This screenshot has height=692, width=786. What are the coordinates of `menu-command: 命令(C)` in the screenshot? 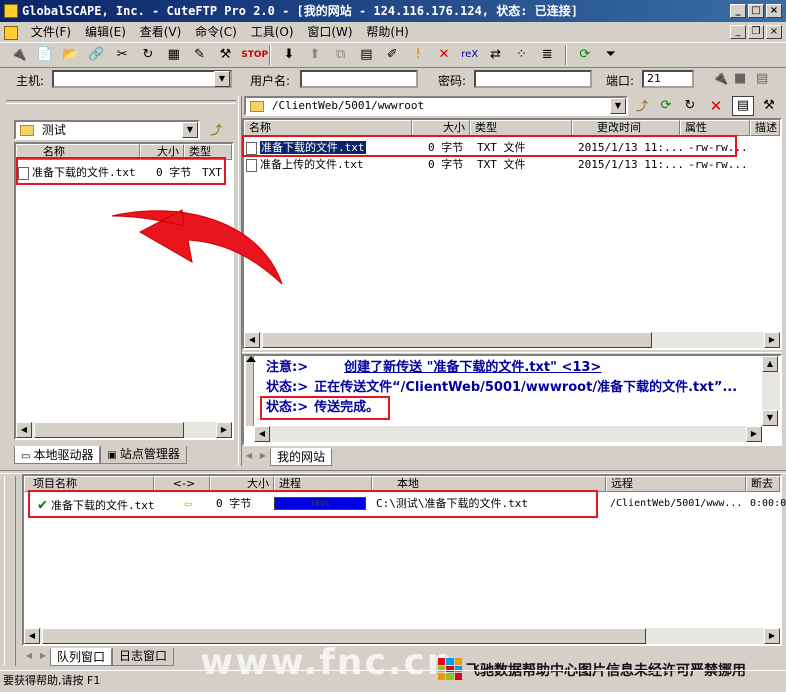 It's located at (216, 32).